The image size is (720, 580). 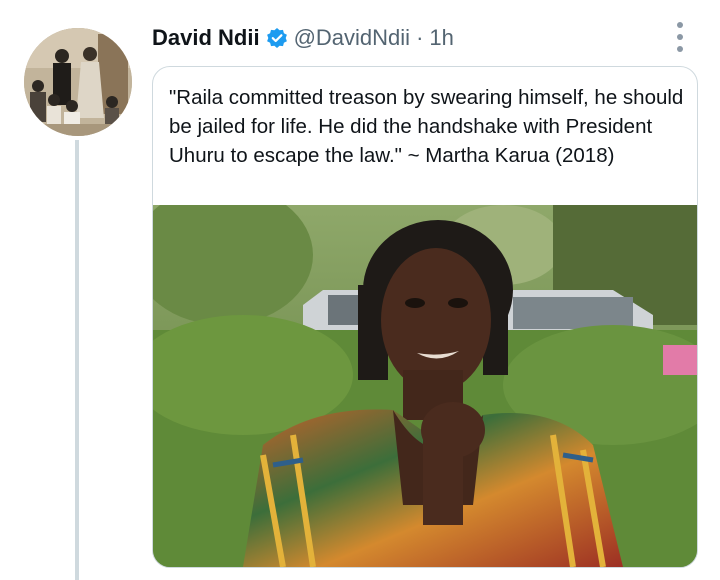 I want to click on thread-line, so click(x=77, y=360).